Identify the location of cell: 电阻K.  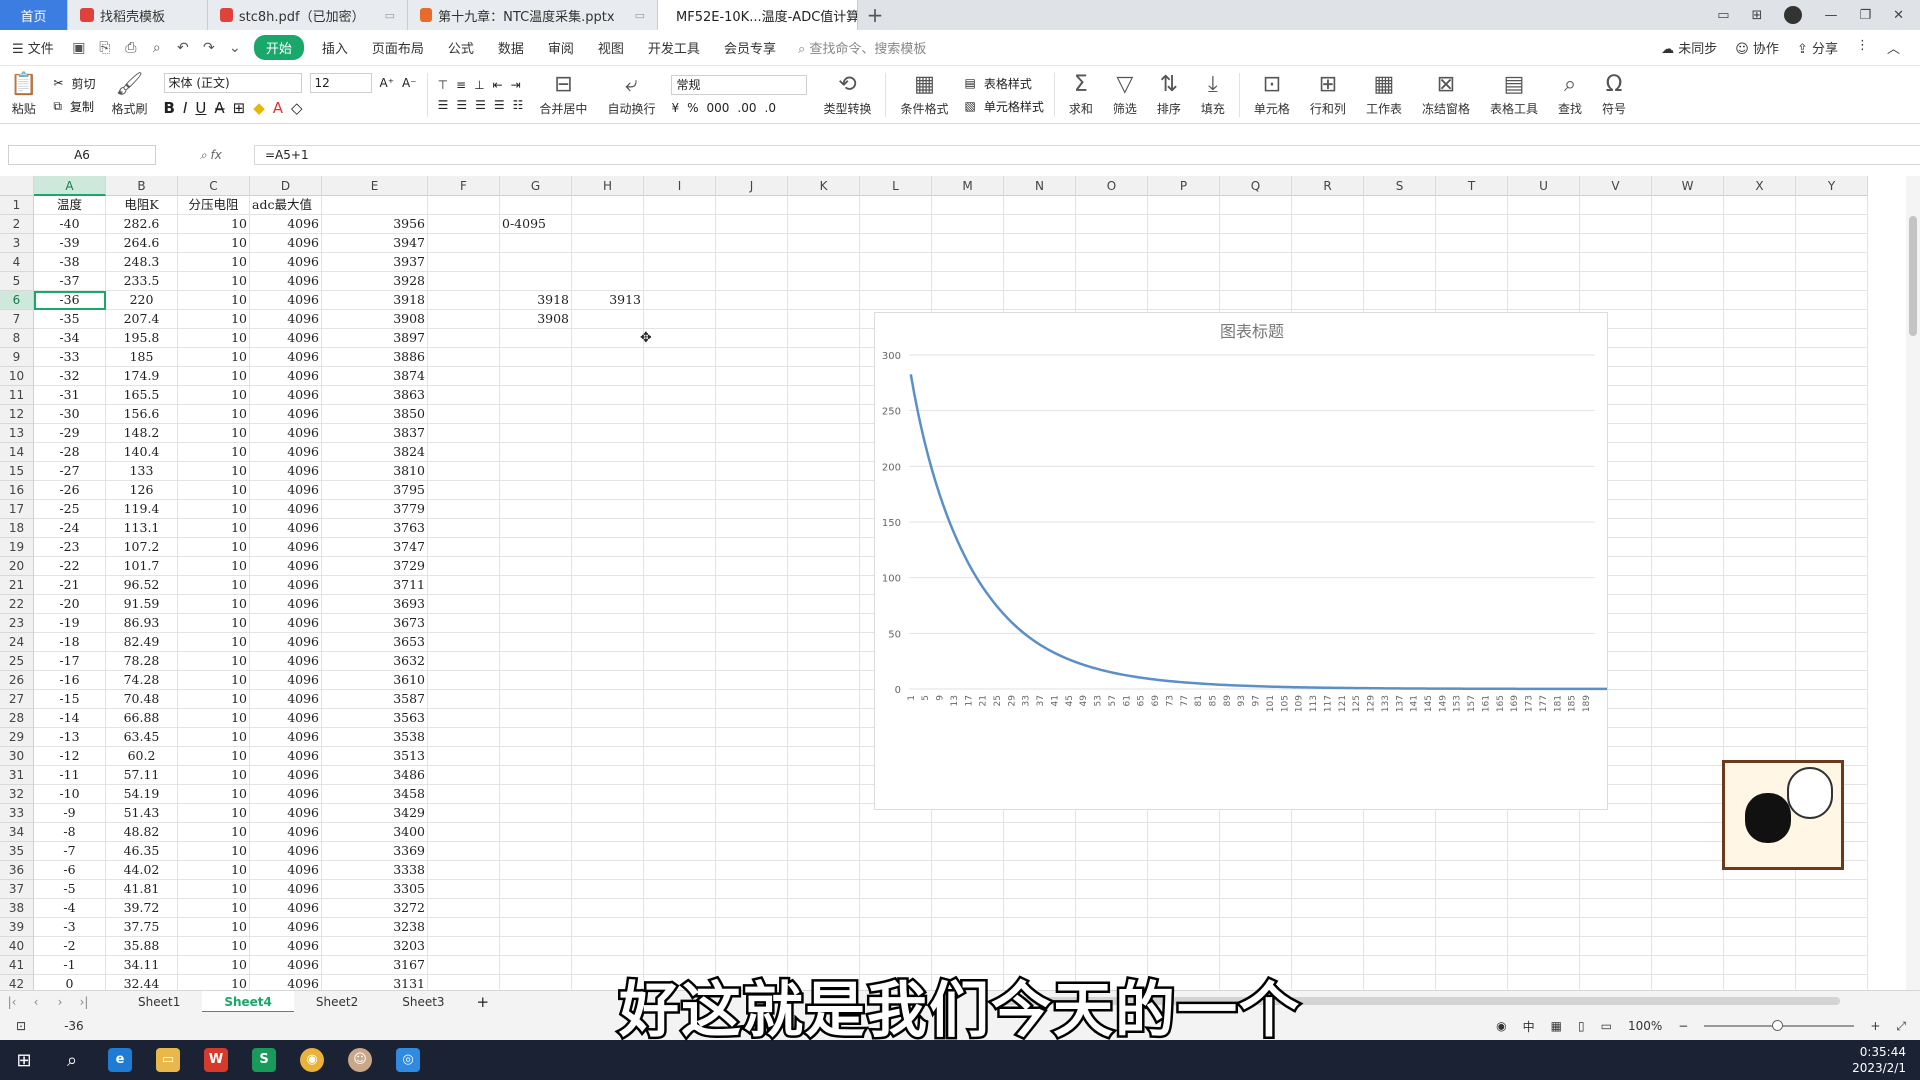
(142, 205).